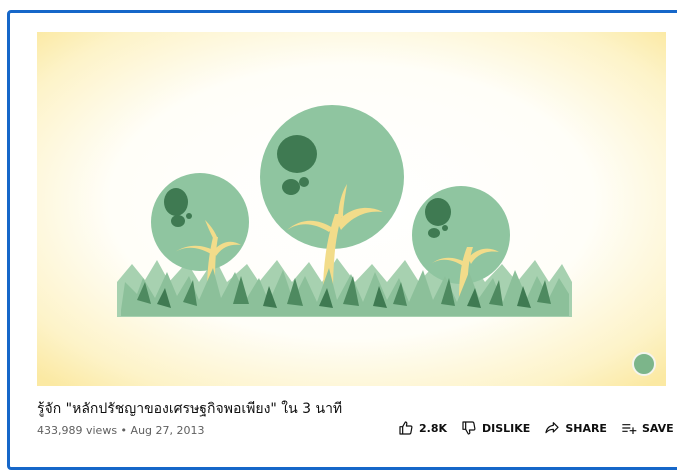 This screenshot has width=677, height=470. I want to click on dislike-button: DISLIKE, so click(495, 428).